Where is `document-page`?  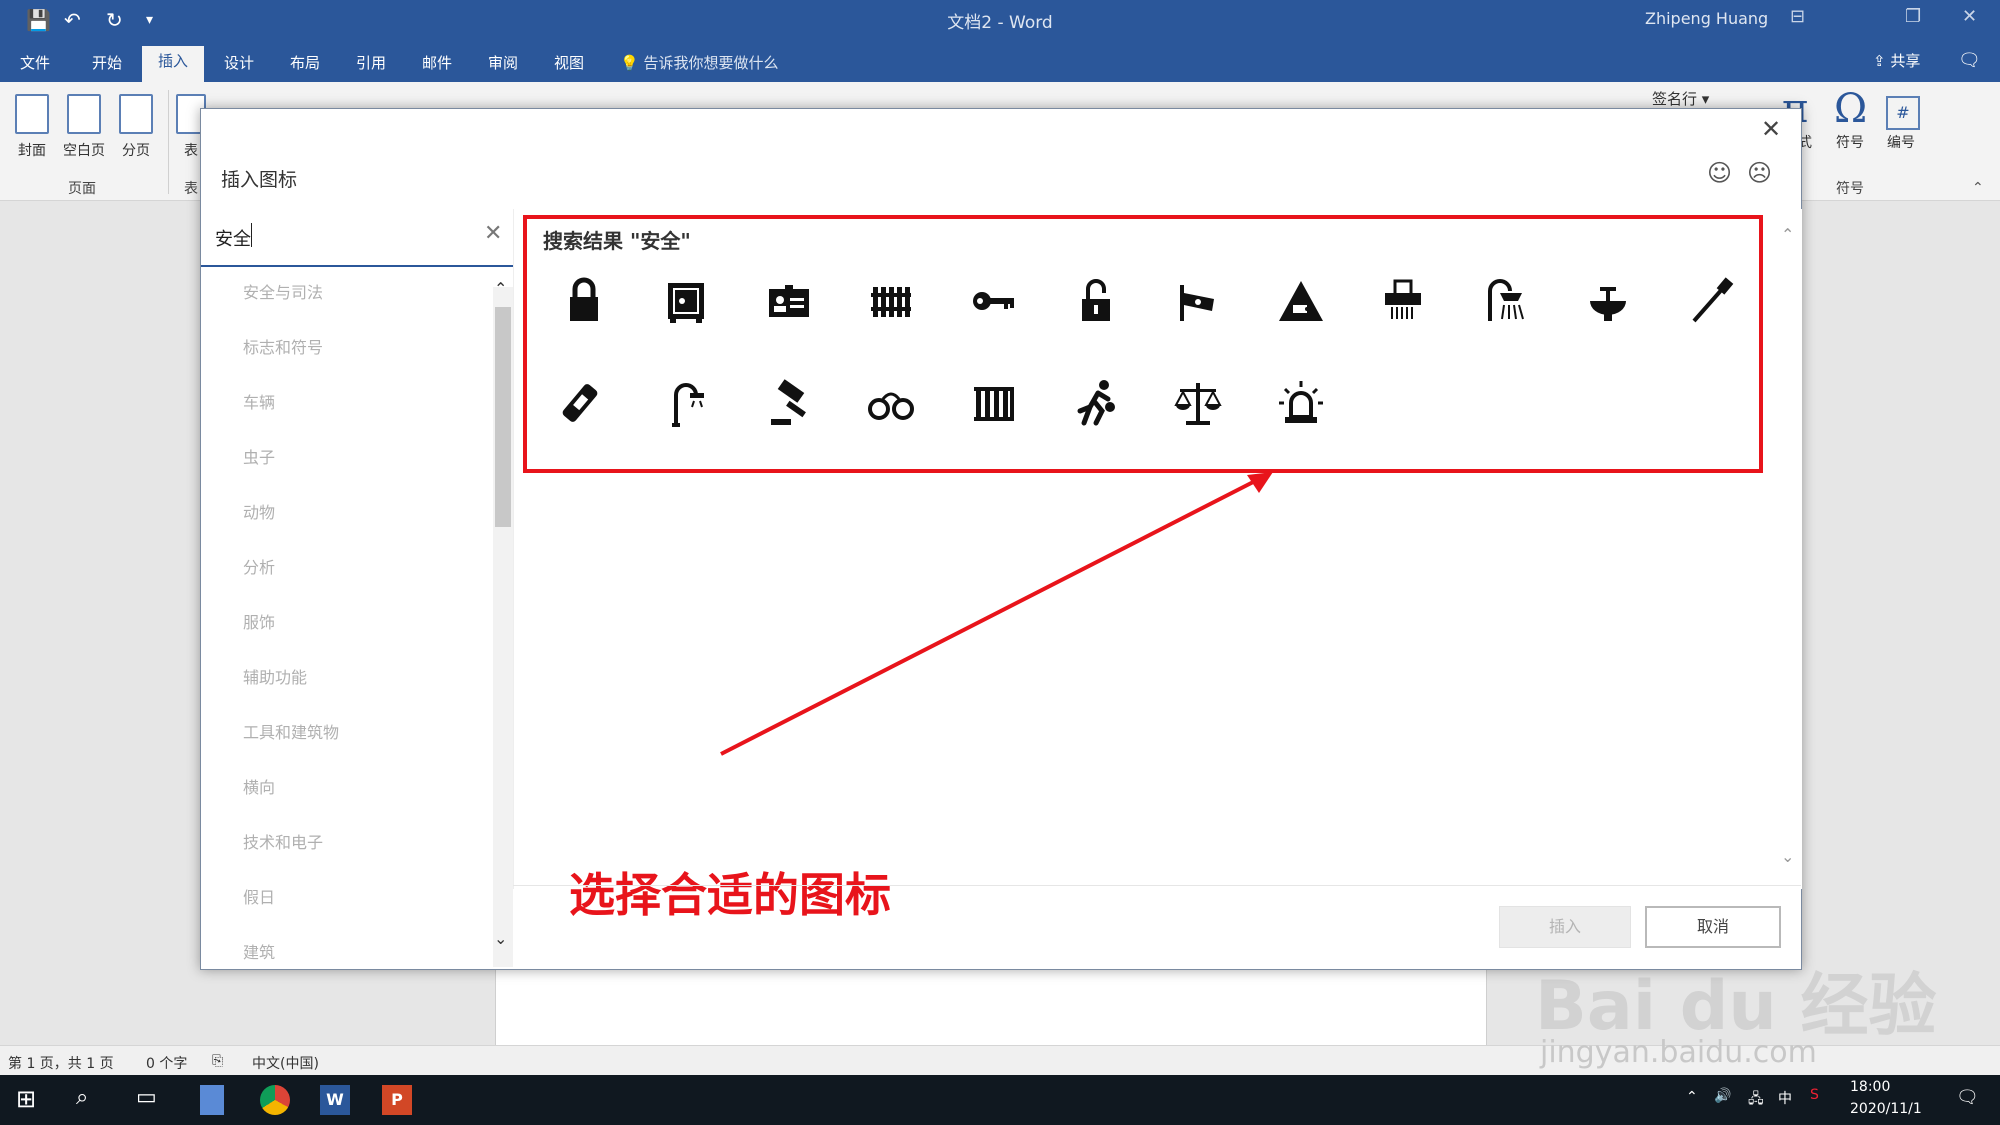
document-page is located at coordinates (991, 1006).